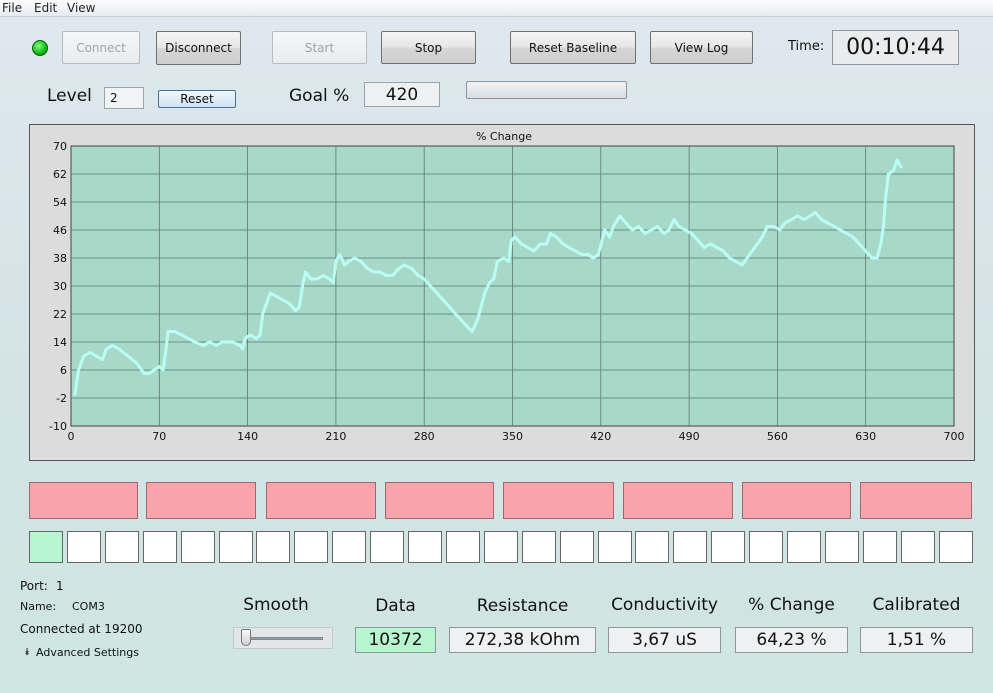 This screenshot has width=993, height=693. What do you see at coordinates (101, 47) in the screenshot?
I see `connect-button: Connect` at bounding box center [101, 47].